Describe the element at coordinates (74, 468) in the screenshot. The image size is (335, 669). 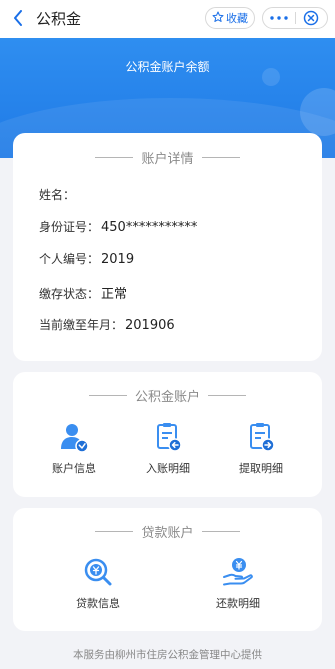
I see `account-info-label: 账户信息` at that location.